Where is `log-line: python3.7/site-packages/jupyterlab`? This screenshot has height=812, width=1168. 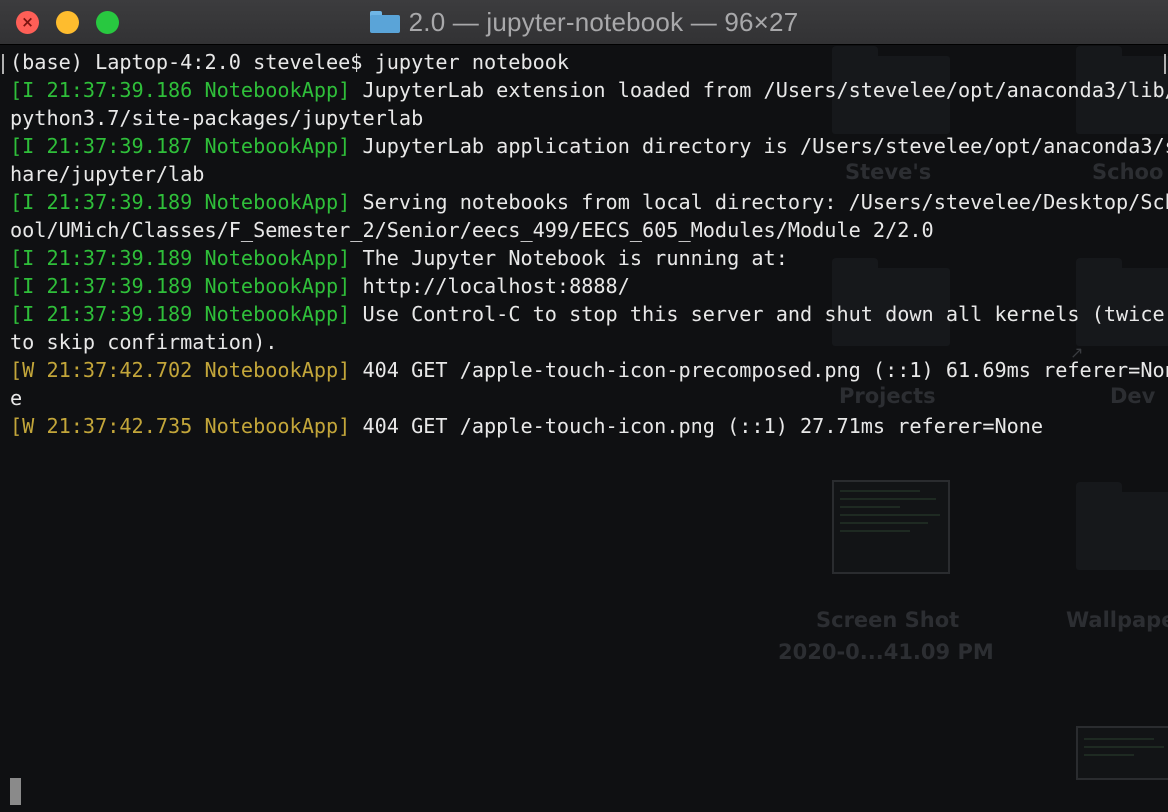 log-line: python3.7/site-packages/jupyterlab is located at coordinates (216, 118).